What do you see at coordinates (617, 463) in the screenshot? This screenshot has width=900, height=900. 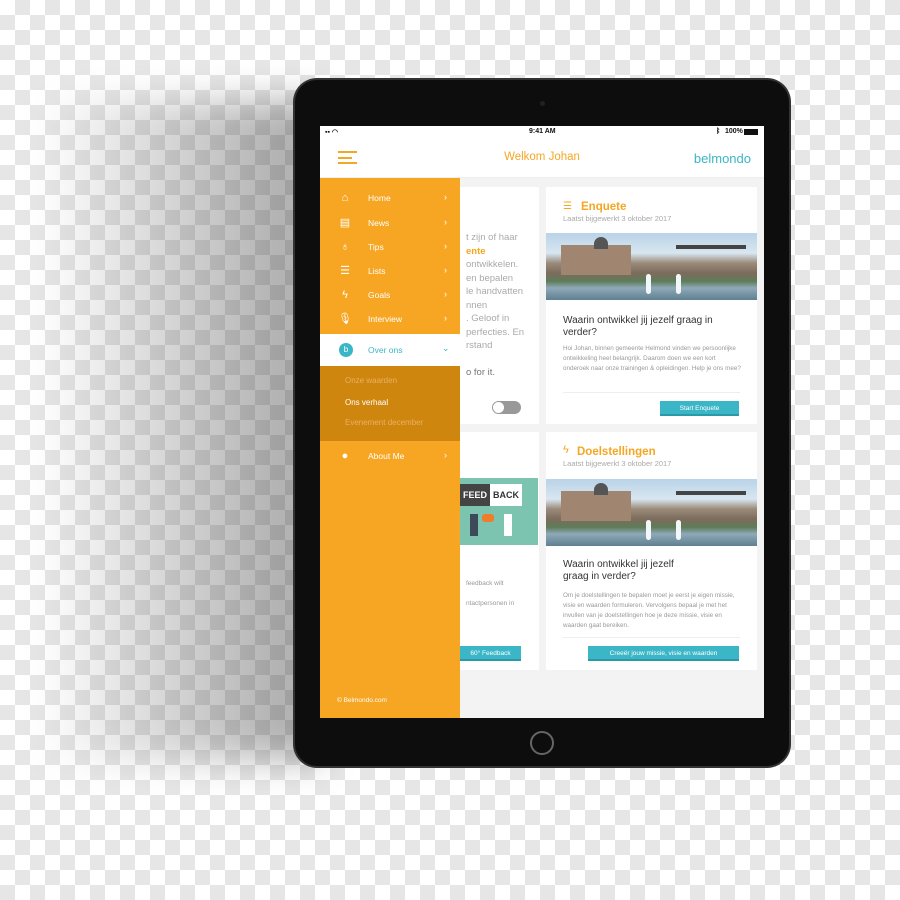 I see `doel-updated: Laatst bijgewerkt 3 oktober 2017` at bounding box center [617, 463].